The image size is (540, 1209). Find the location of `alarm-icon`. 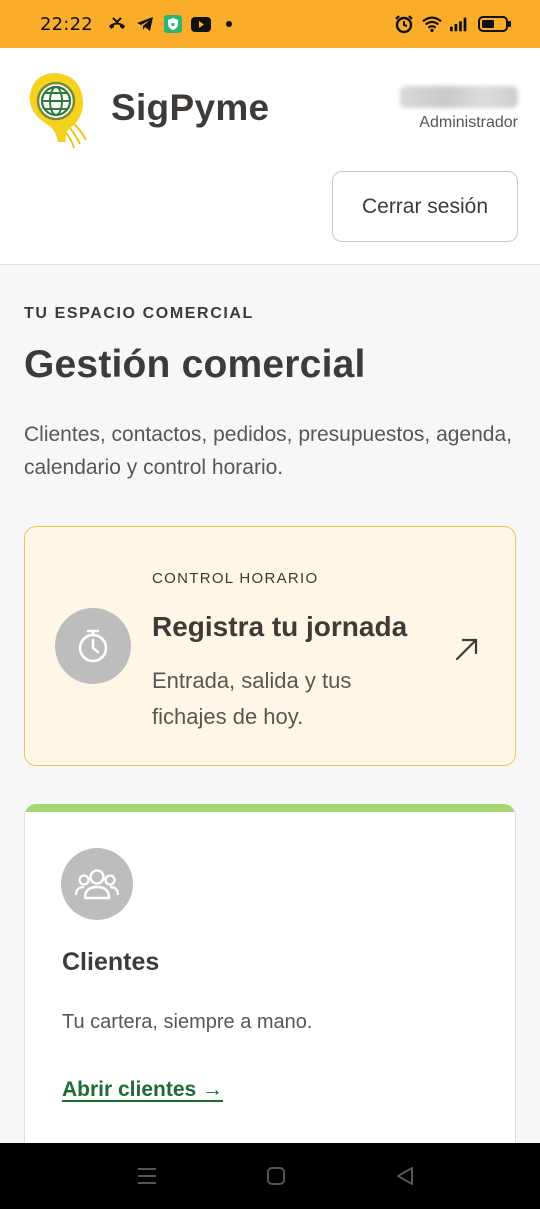

alarm-icon is located at coordinates (404, 24).